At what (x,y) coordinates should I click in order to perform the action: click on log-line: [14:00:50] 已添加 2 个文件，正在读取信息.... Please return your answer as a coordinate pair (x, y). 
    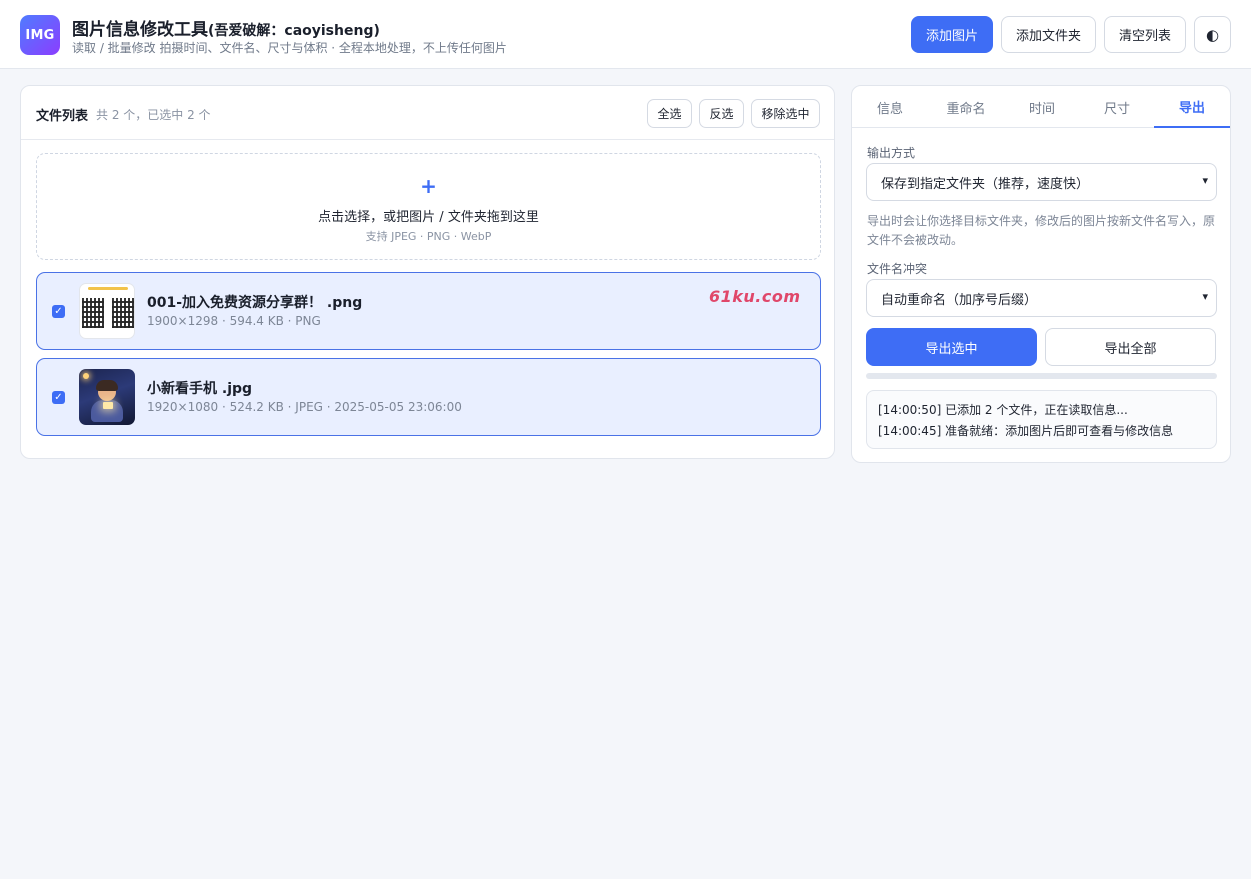
    Looking at the image, I should click on (1003, 410).